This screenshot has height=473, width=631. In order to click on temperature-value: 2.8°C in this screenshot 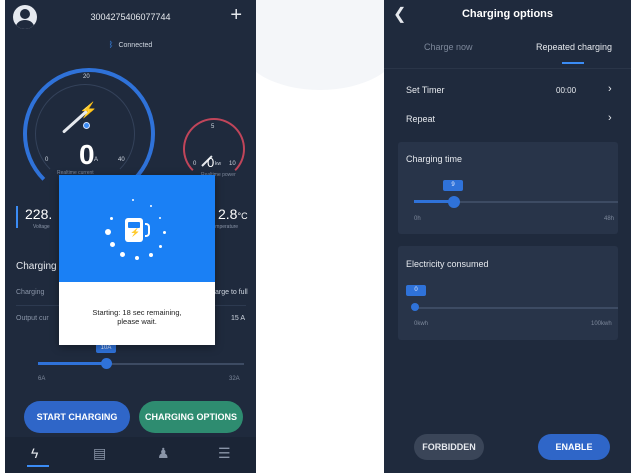, I will do `click(233, 214)`.